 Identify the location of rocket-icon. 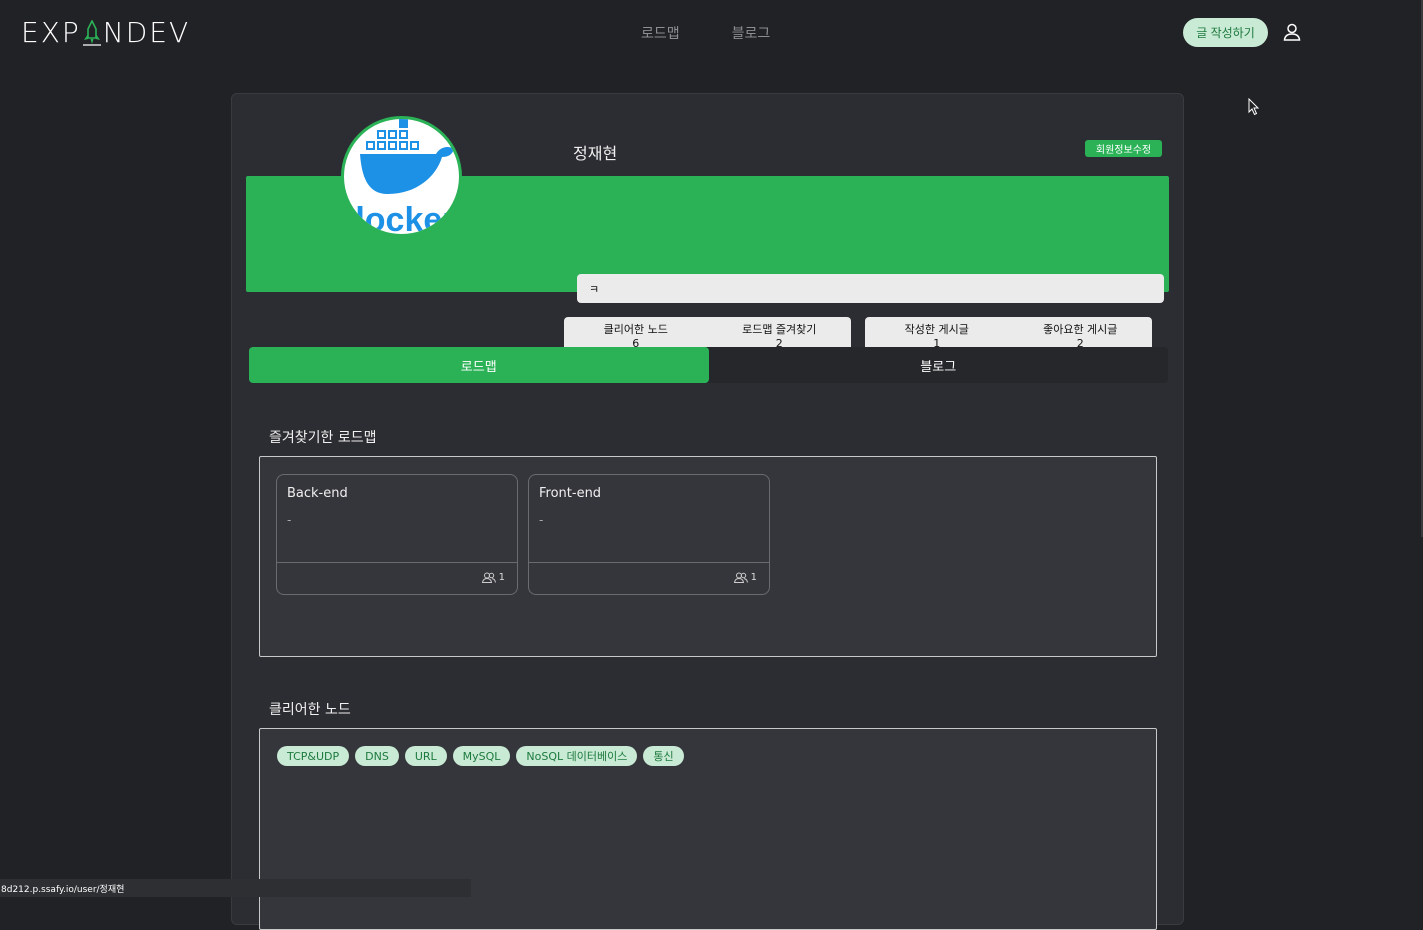
(91, 33).